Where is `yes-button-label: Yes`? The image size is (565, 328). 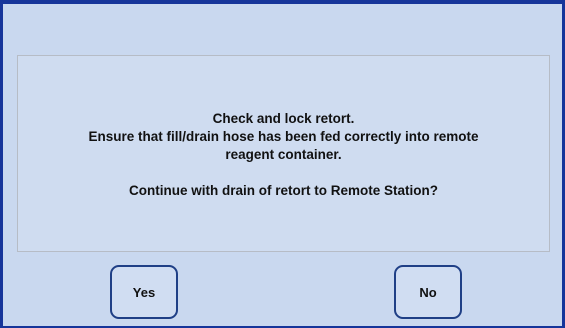 yes-button-label: Yes is located at coordinates (144, 292).